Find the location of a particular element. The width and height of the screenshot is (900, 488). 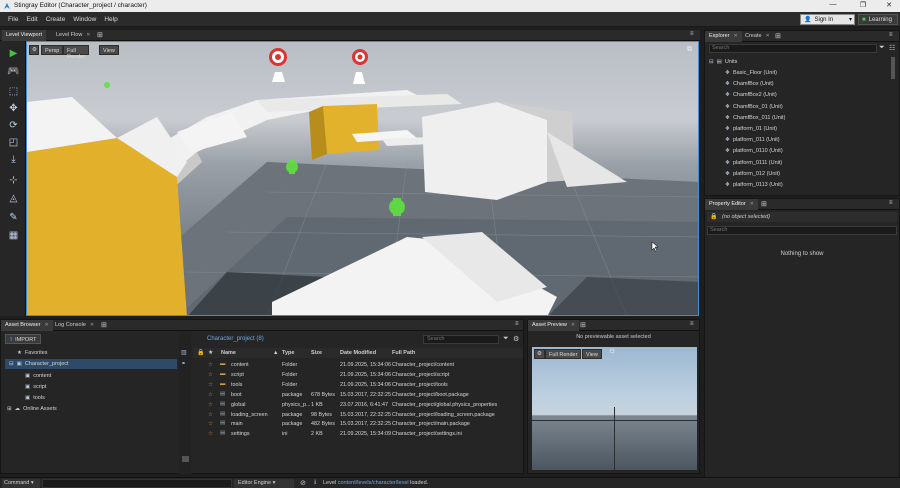

hierarchy-icon: ☷ is located at coordinates (892, 48).